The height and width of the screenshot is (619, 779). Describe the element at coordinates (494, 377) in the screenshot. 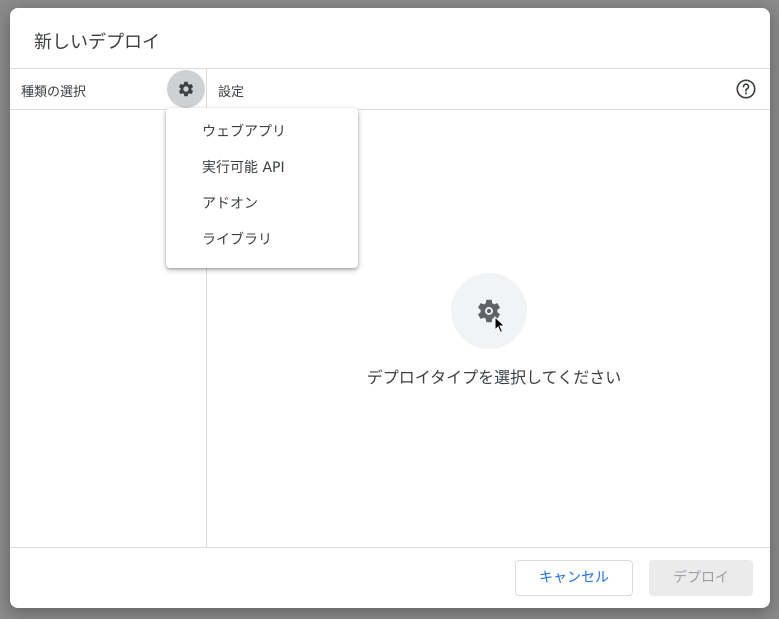

I see `empty-state-message: デプロイタイプを選択してください` at that location.